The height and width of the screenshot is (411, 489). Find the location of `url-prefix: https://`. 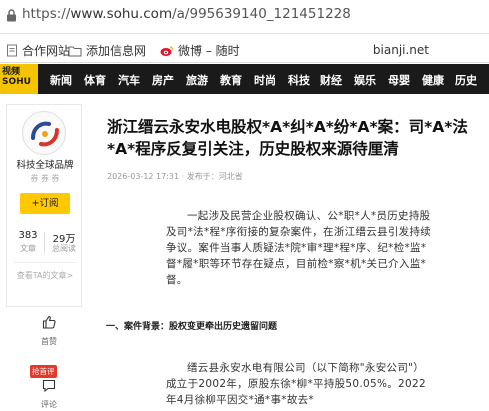

url-prefix: https:// is located at coordinates (46, 14).